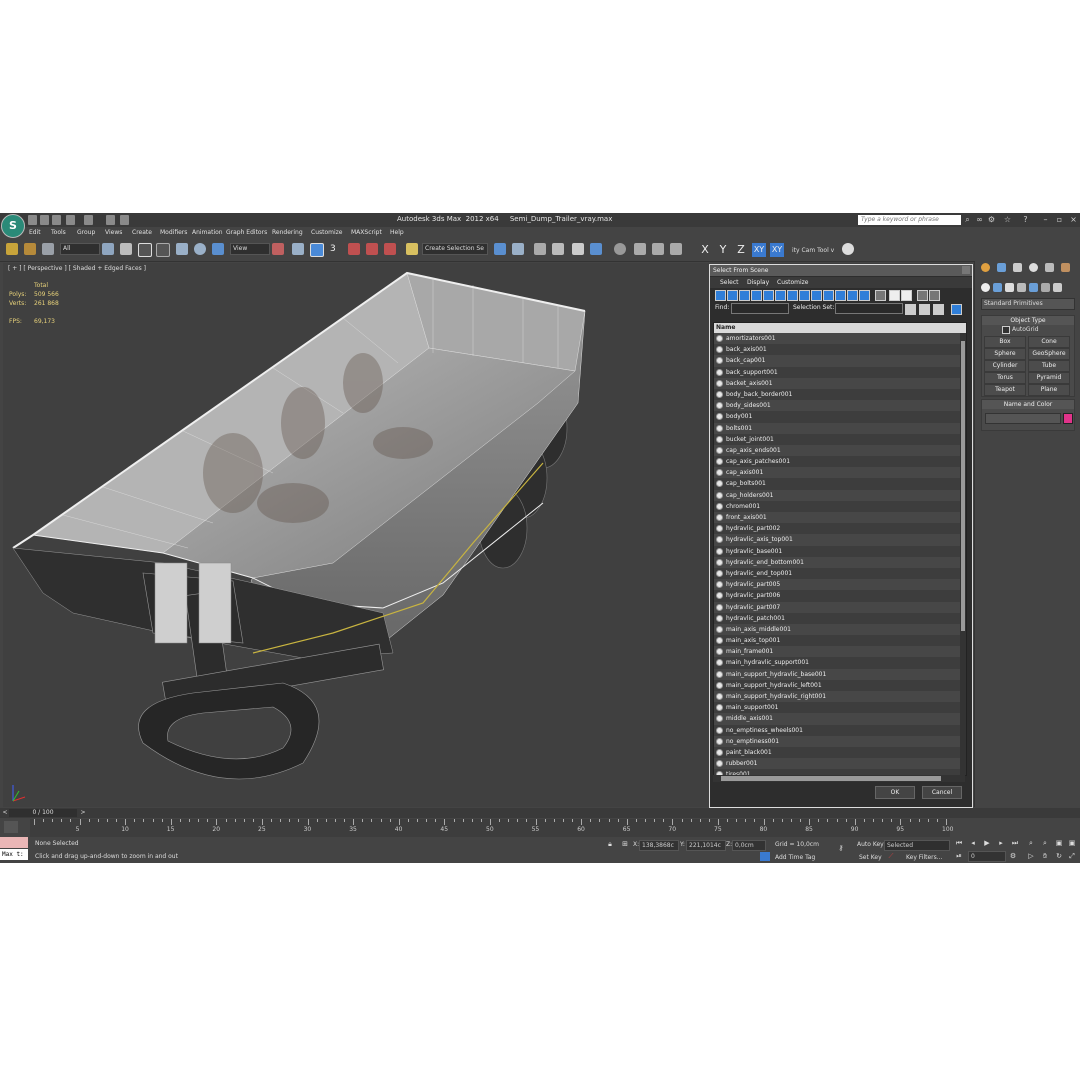 This screenshot has width=1080, height=1080. What do you see at coordinates (1028, 404) in the screenshot?
I see `name-and-color-header: Name and Color` at bounding box center [1028, 404].